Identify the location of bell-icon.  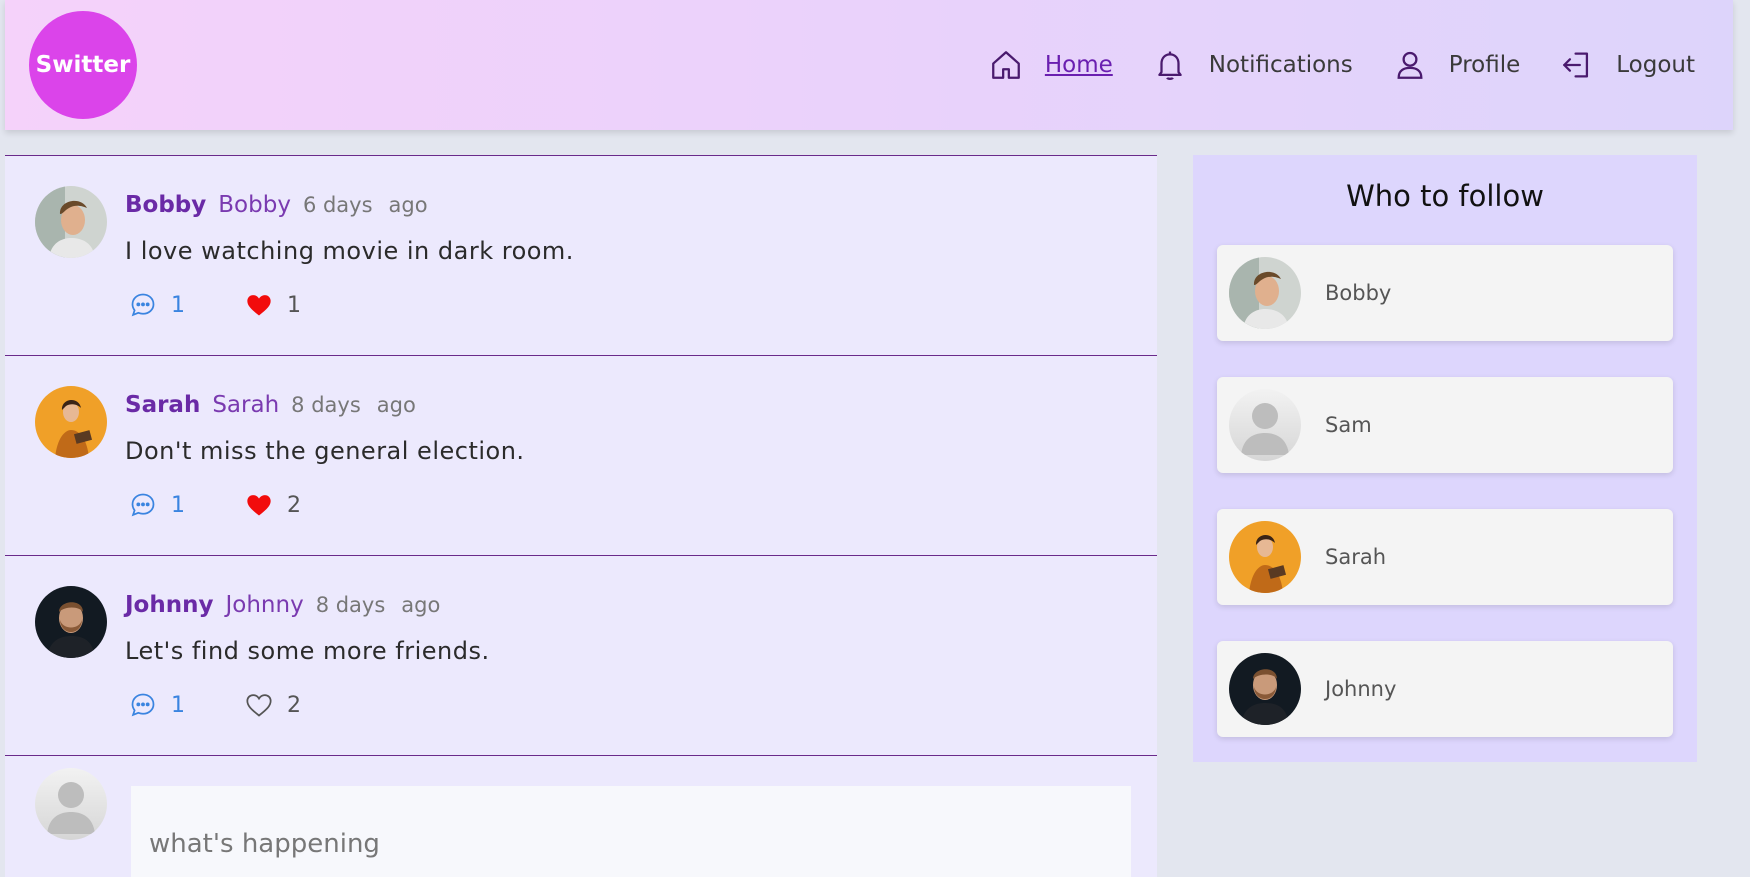
(1170, 65).